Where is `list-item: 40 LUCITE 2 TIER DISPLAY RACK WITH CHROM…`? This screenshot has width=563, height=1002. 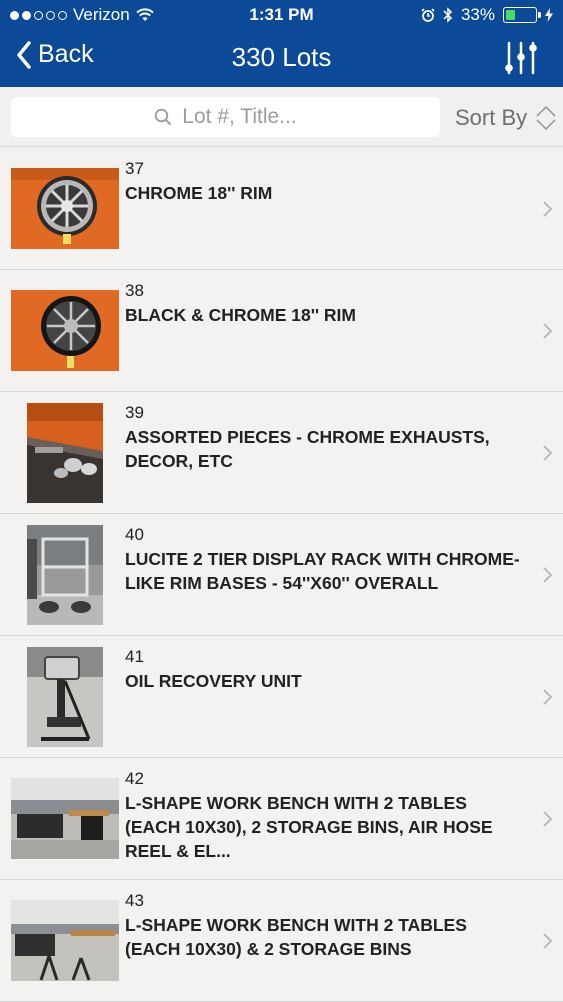
list-item: 40 LUCITE 2 TIER DISPLAY RACK WITH CHROM… is located at coordinates (281, 575).